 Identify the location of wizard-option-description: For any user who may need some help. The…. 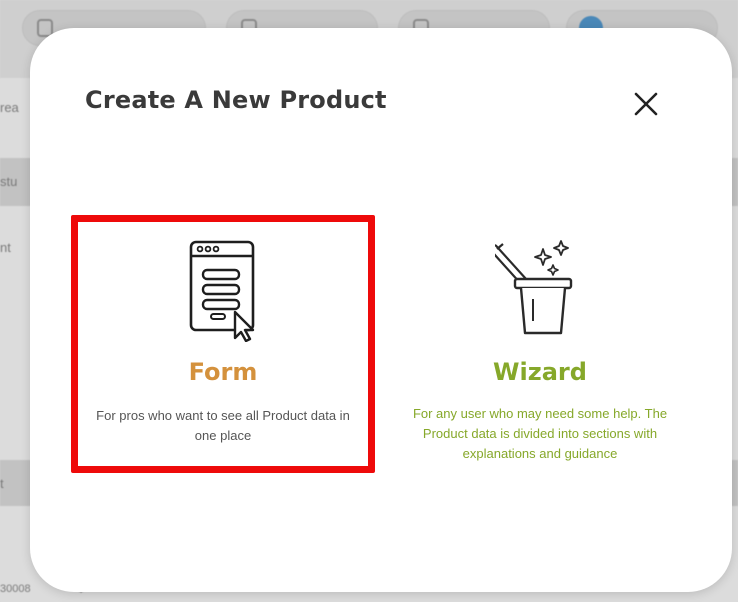
(540, 433).